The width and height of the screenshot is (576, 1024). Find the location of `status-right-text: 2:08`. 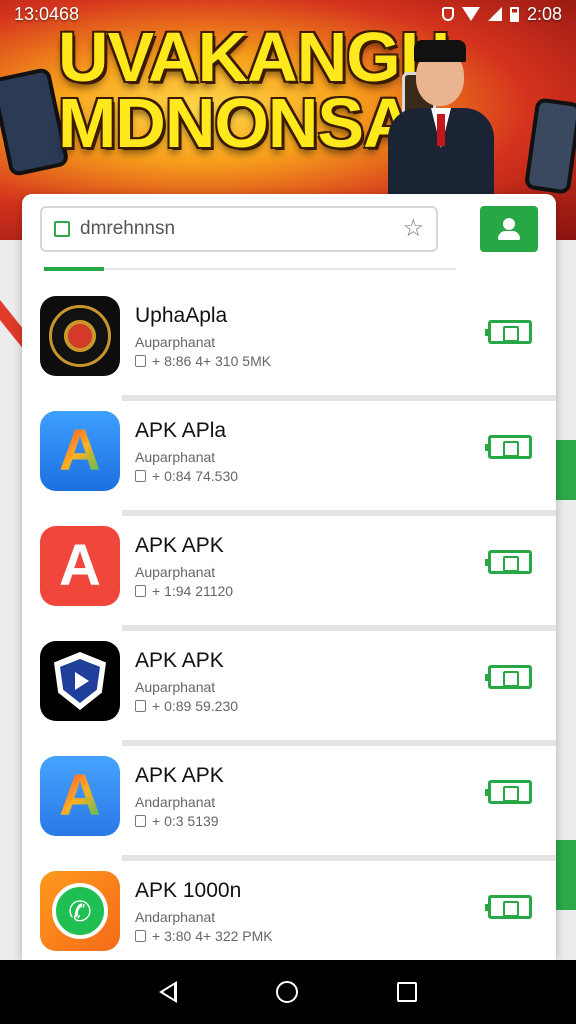

status-right-text: 2:08 is located at coordinates (544, 13).